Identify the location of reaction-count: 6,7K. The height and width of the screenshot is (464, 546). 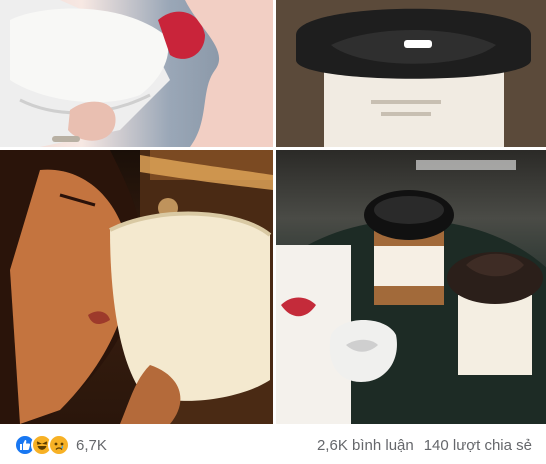
(91, 445).